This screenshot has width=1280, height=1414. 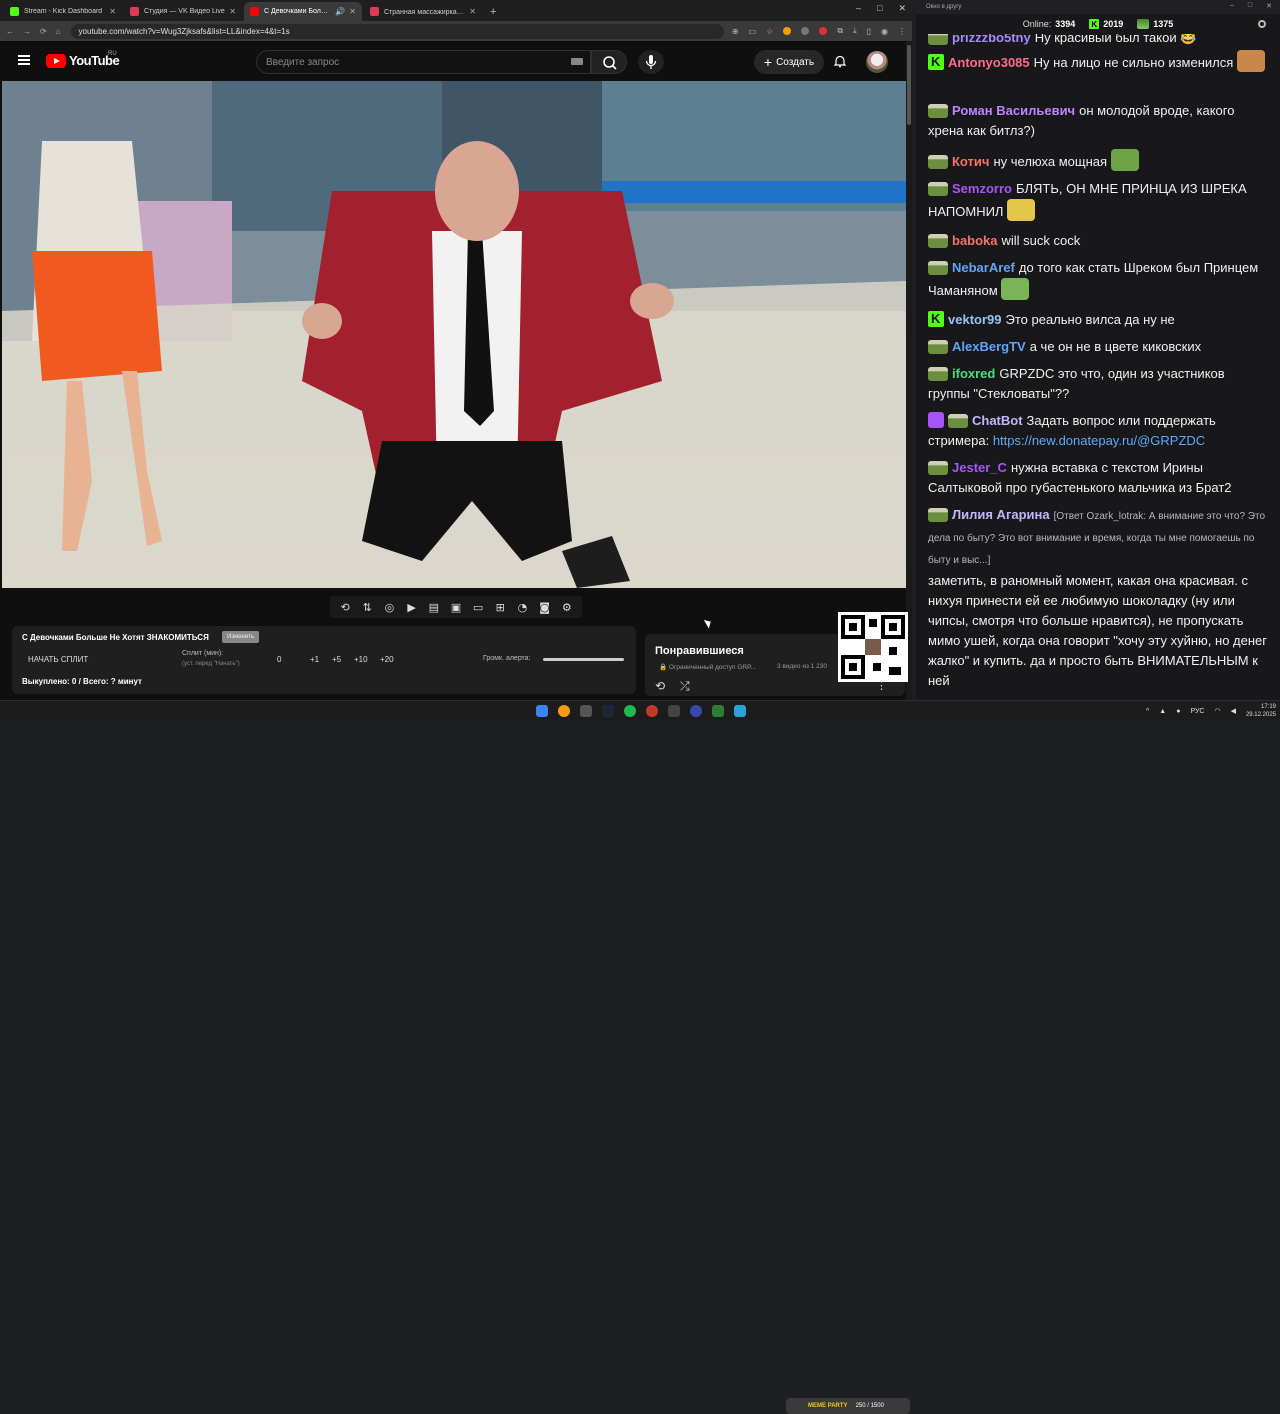 I want to click on split-add-10-button: +10, so click(x=361, y=659).